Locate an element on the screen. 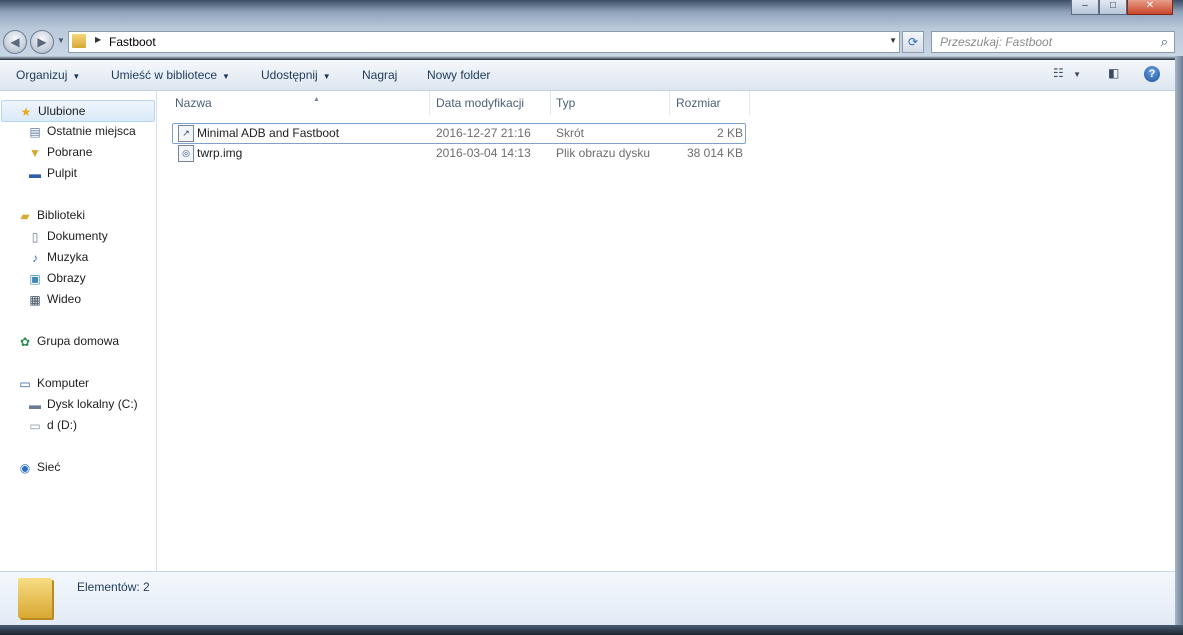 The image size is (1183, 635). search-icon: ⌕ is located at coordinates (1164, 42).